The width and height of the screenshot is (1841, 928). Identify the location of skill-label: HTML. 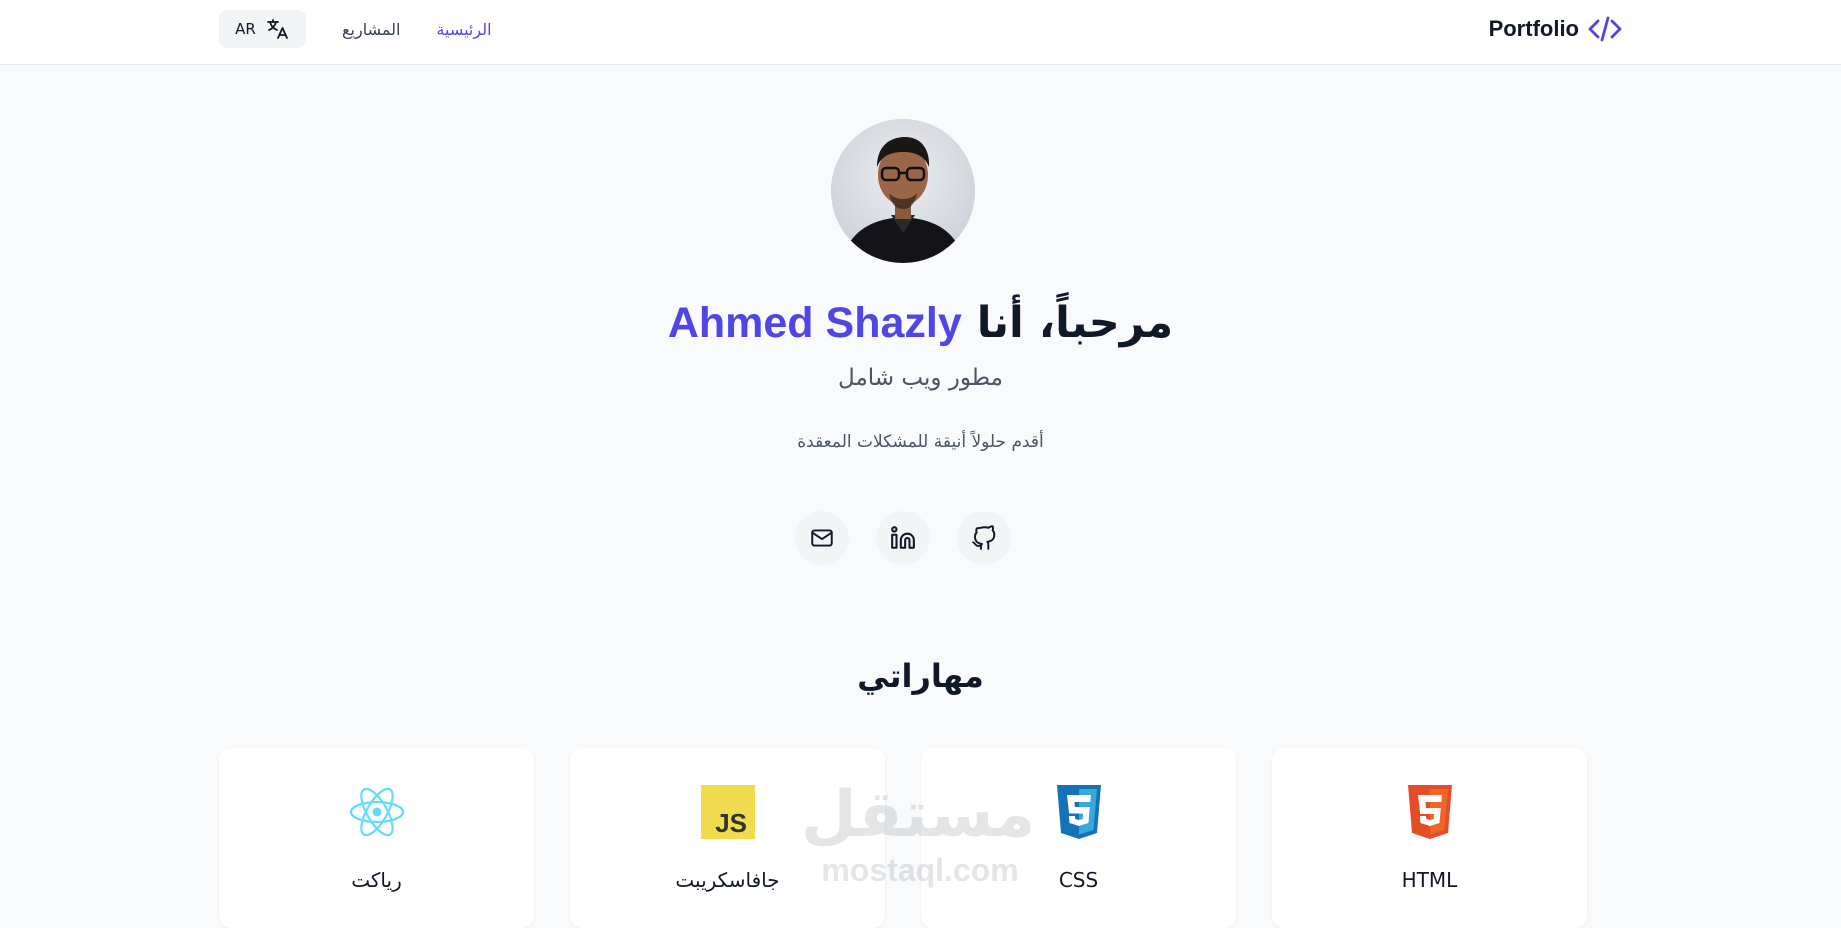
(1429, 880).